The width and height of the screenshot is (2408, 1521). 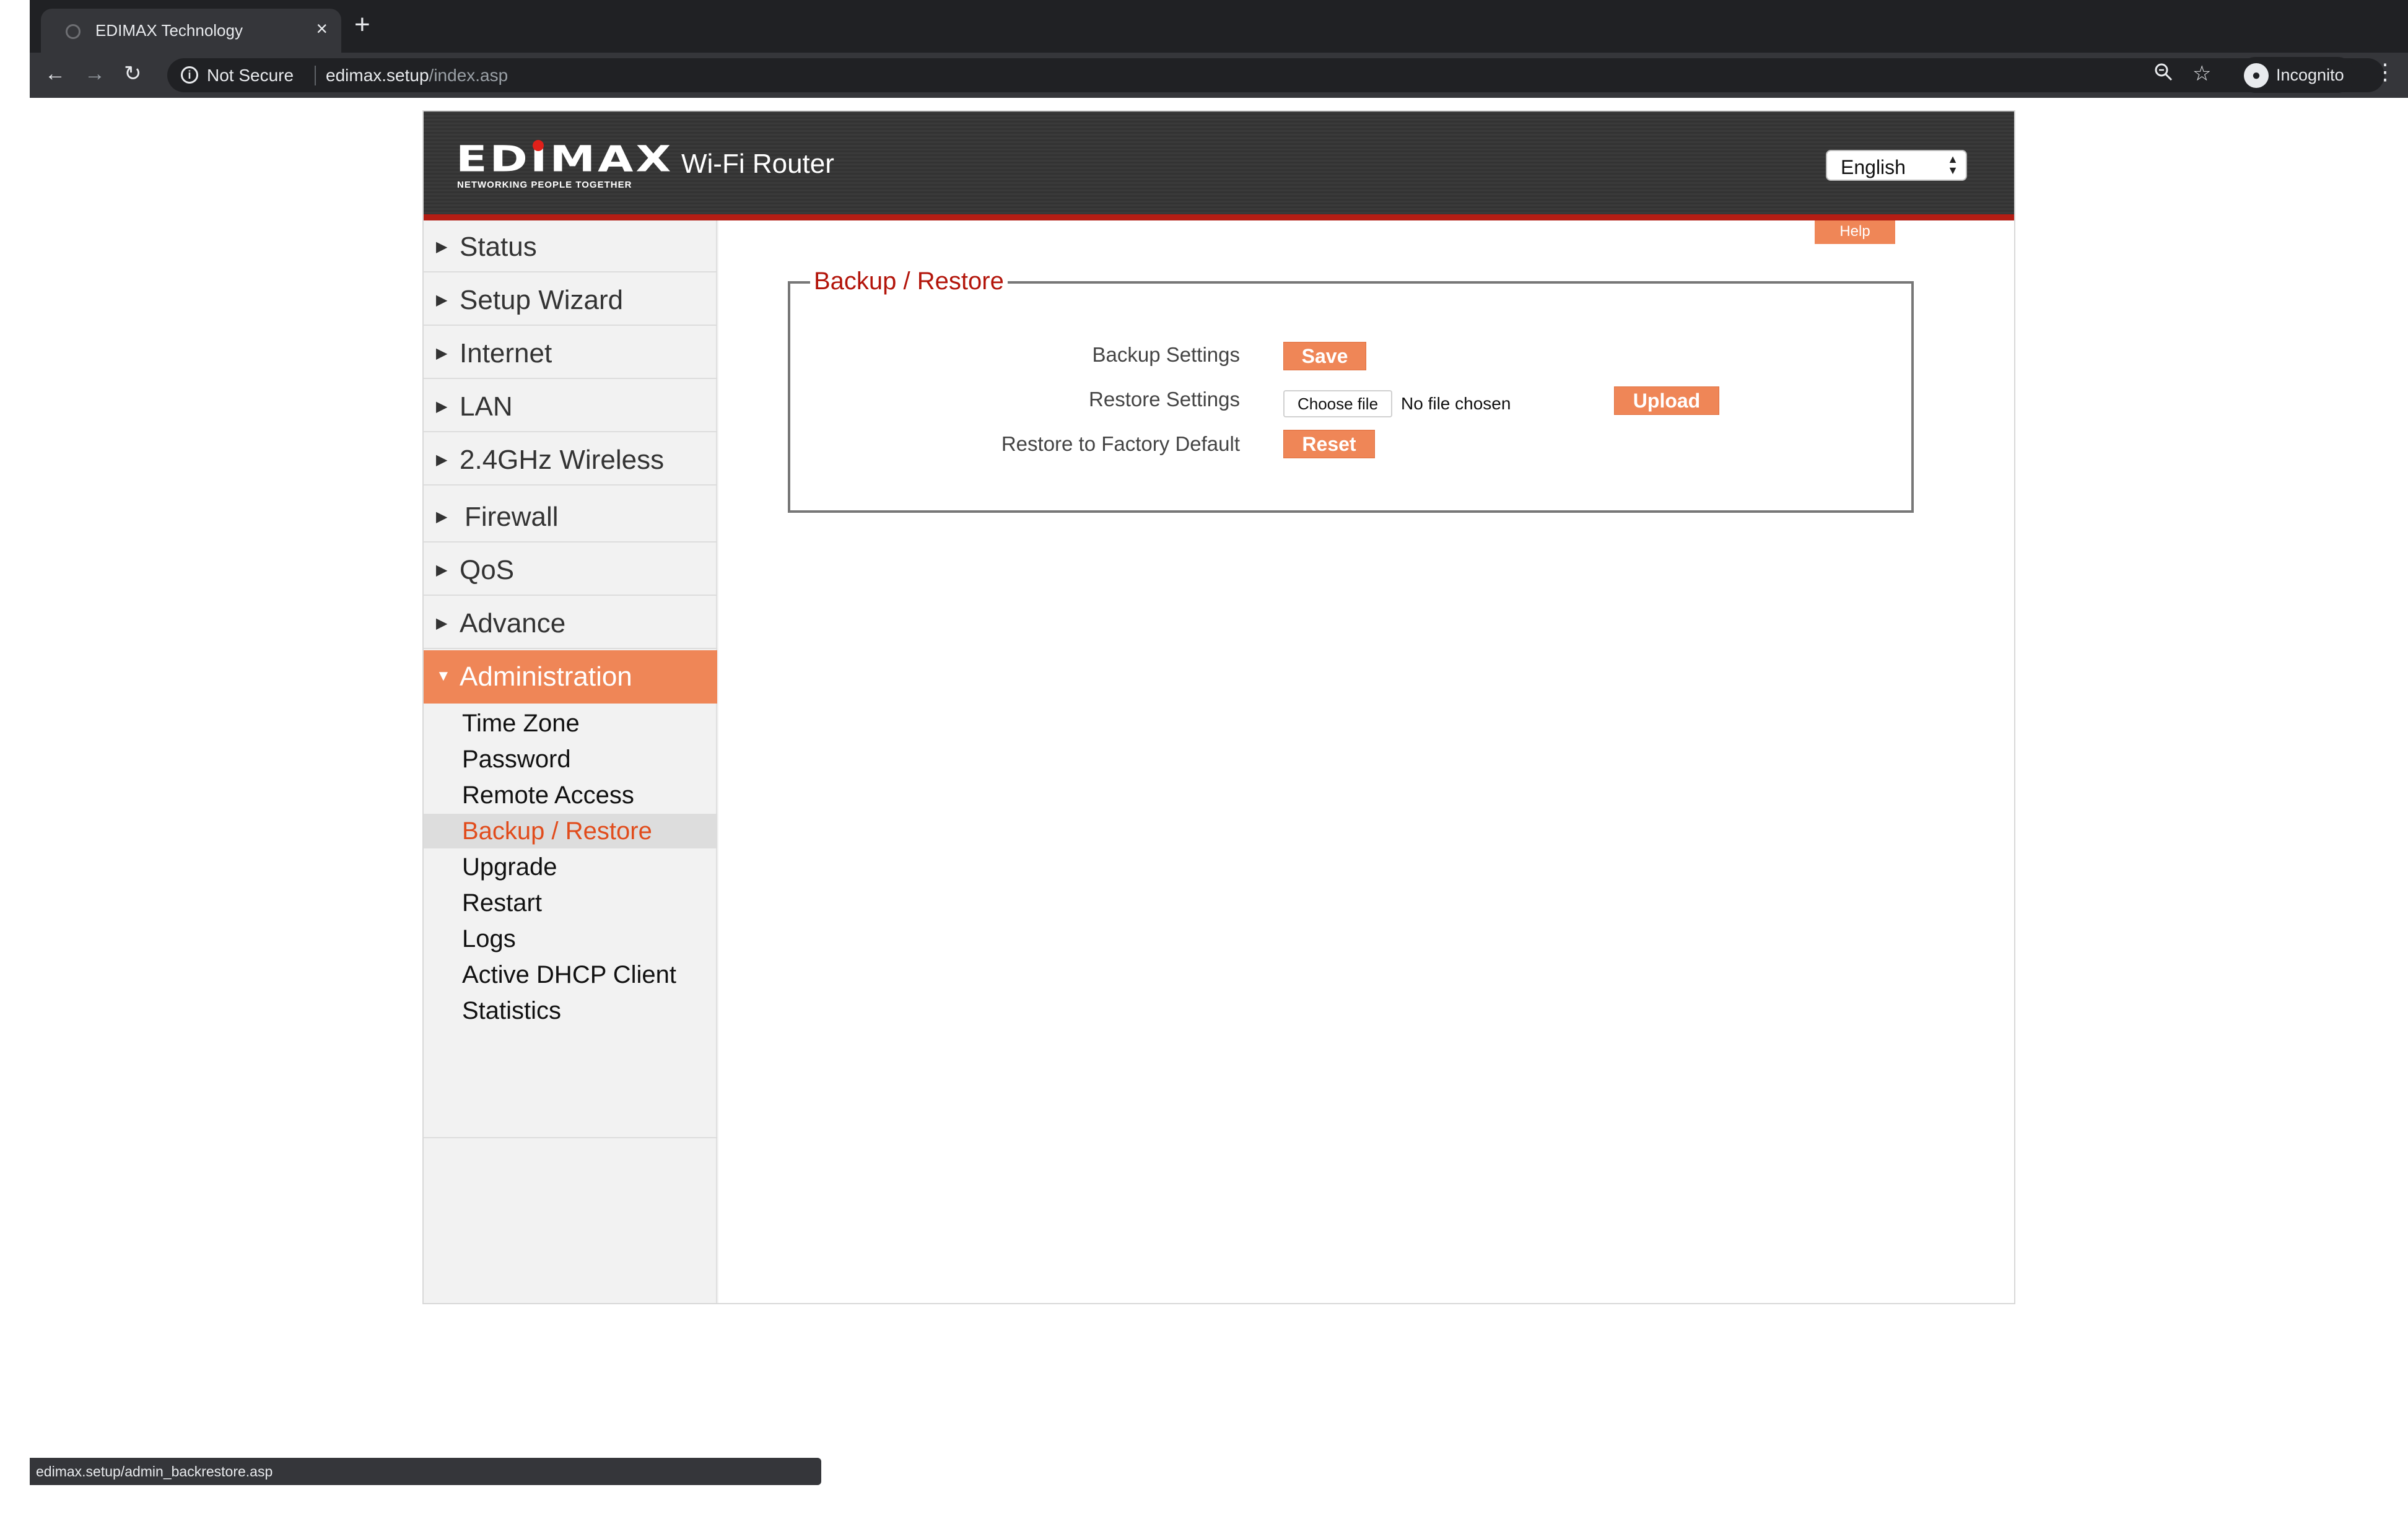 What do you see at coordinates (570, 1138) in the screenshot?
I see `submenu-divider` at bounding box center [570, 1138].